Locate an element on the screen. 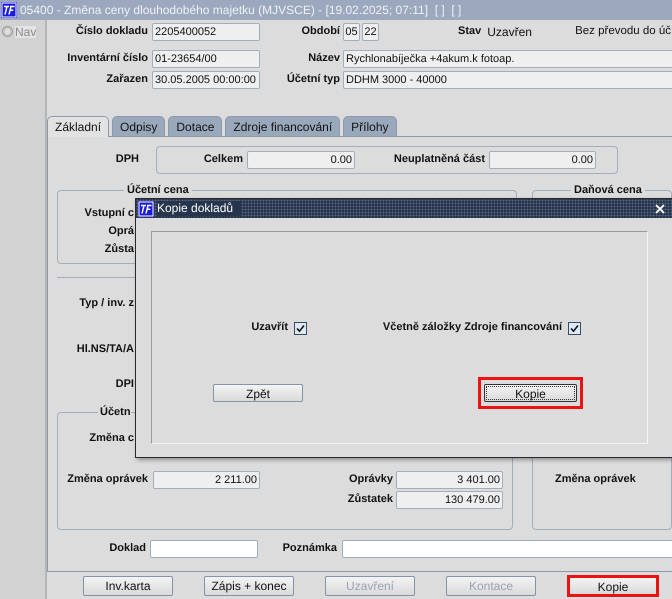 The height and width of the screenshot is (599, 672). note-text: Bez převodu do úč is located at coordinates (623, 32).